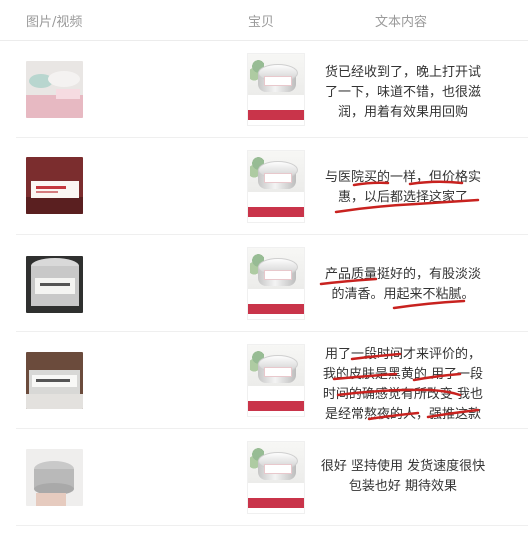 This screenshot has width=528, height=534. I want to click on jar-on-pink-icon, so click(54, 89).